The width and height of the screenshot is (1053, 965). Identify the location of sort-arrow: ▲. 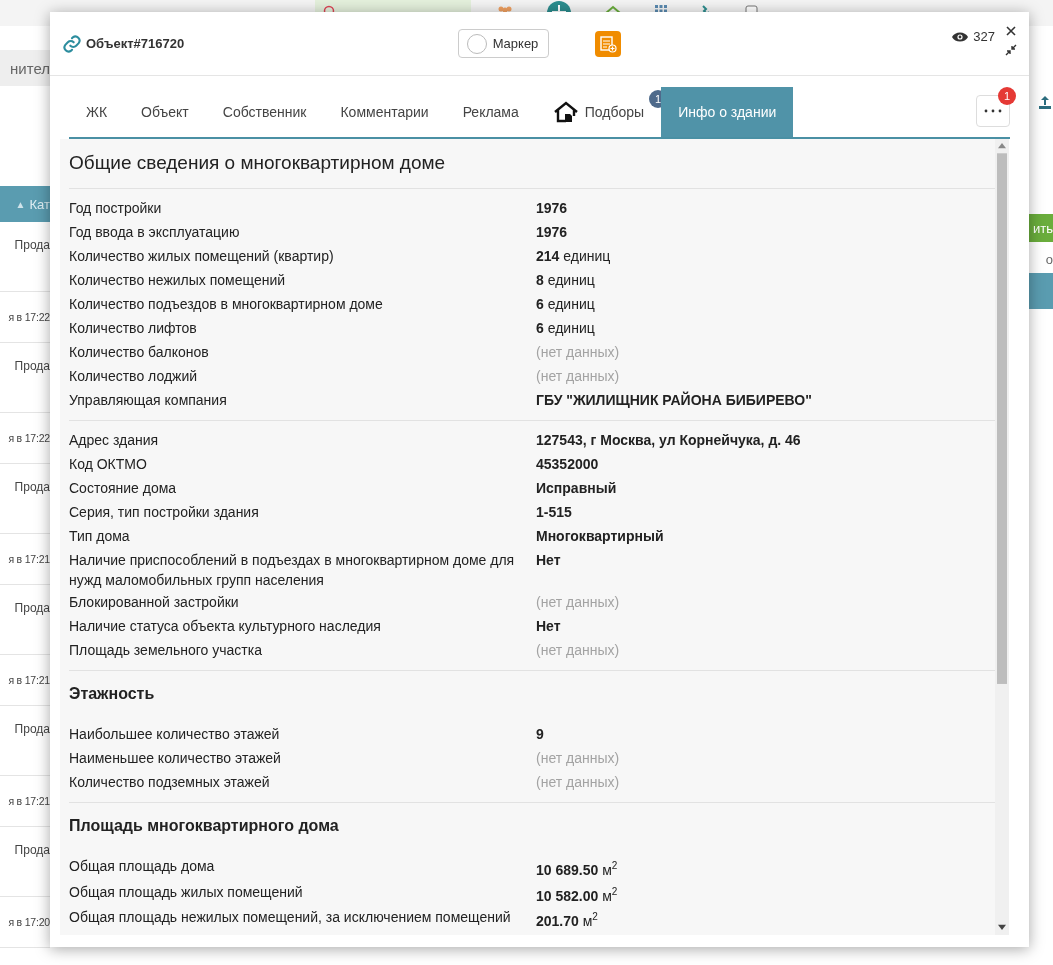
(20, 204).